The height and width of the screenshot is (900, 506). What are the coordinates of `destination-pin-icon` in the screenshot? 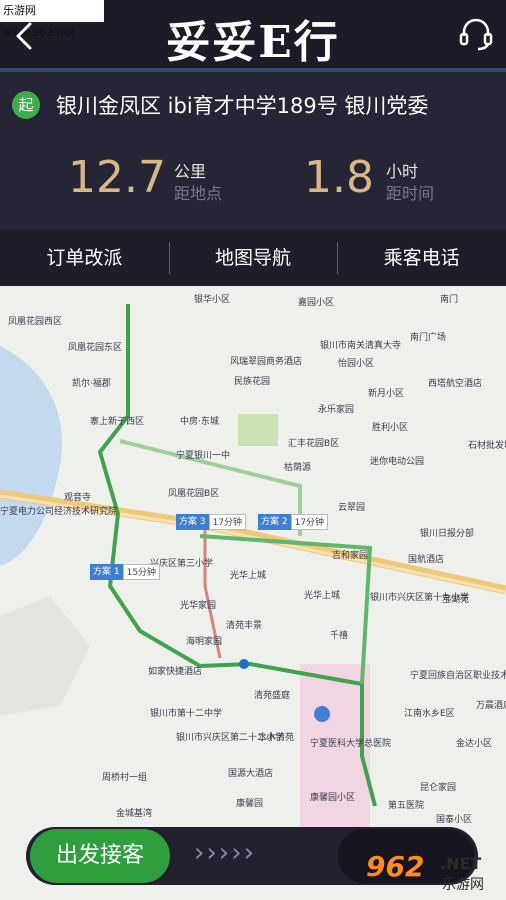 It's located at (322, 714).